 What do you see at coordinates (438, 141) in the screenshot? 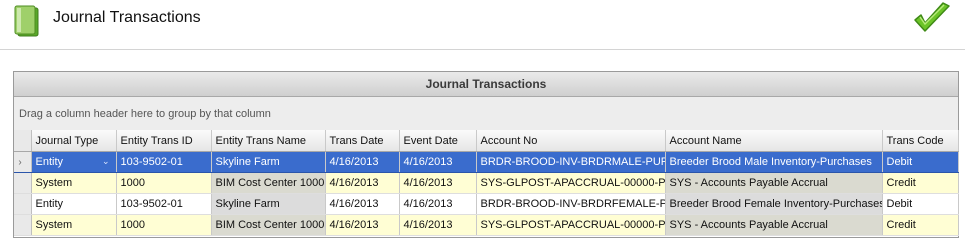
I see `column-header-event-date: Event Date` at bounding box center [438, 141].